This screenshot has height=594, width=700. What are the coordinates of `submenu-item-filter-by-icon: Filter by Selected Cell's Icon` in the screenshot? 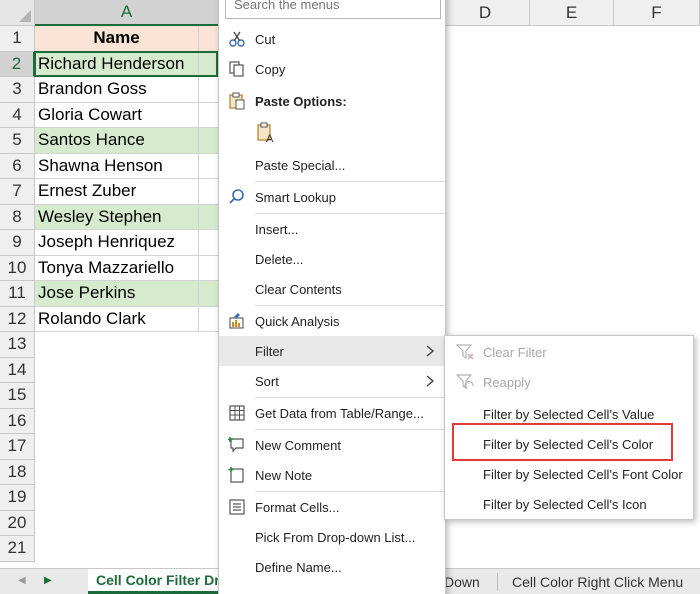 It's located at (569, 504).